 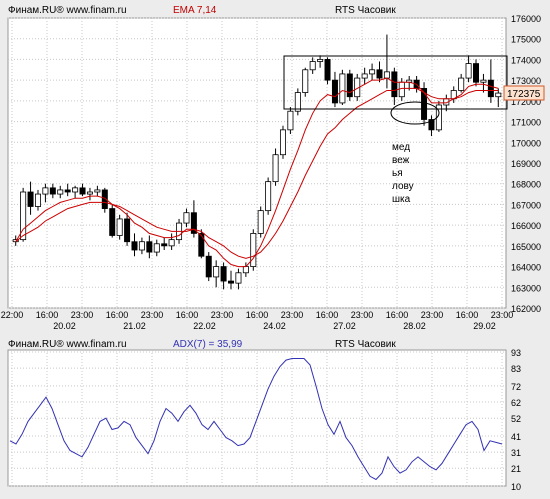 What do you see at coordinates (516, 469) in the screenshot?
I see `adx-y-tick: 21` at bounding box center [516, 469].